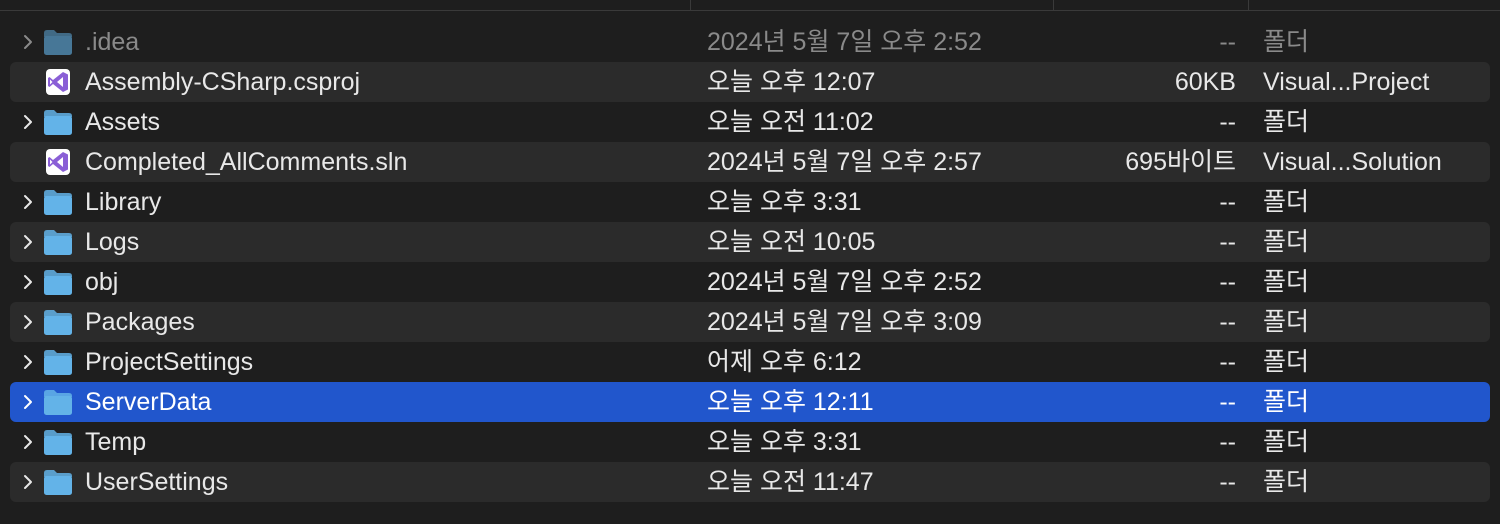 The height and width of the screenshot is (524, 1500). I want to click on file-row: UserSettings 오늘 오전 11:47 -- 폴더, so click(750, 482).